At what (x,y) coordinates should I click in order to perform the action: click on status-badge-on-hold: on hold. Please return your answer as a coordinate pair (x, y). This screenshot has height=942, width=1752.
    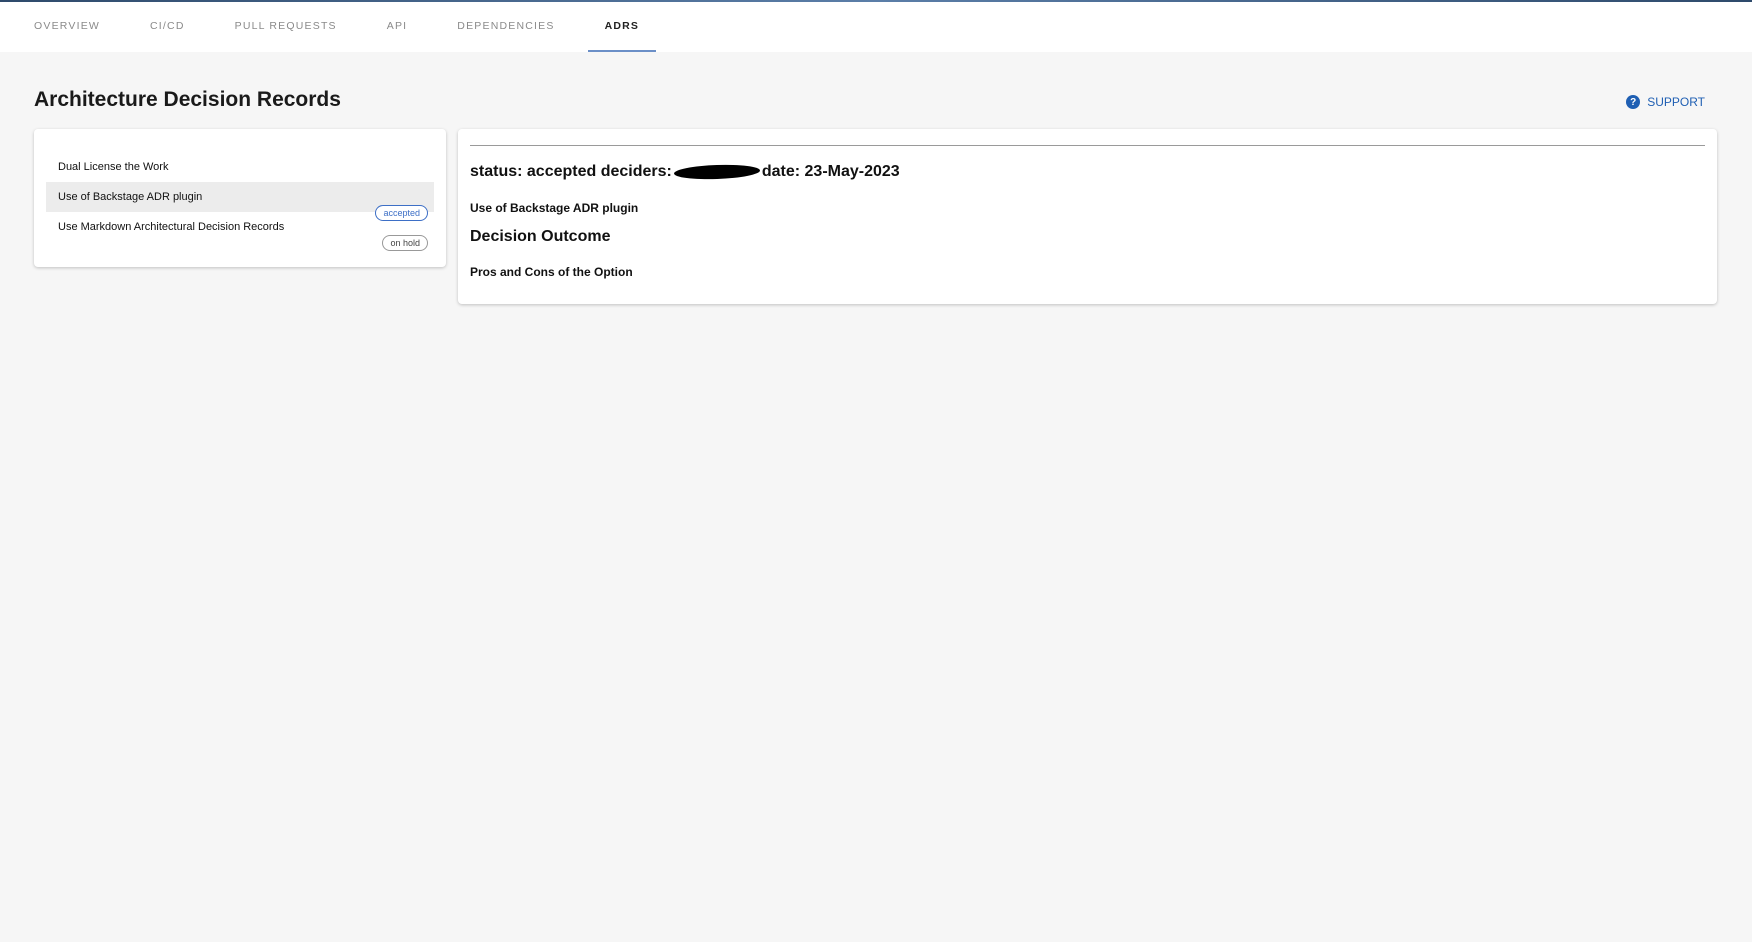
    Looking at the image, I should click on (405, 243).